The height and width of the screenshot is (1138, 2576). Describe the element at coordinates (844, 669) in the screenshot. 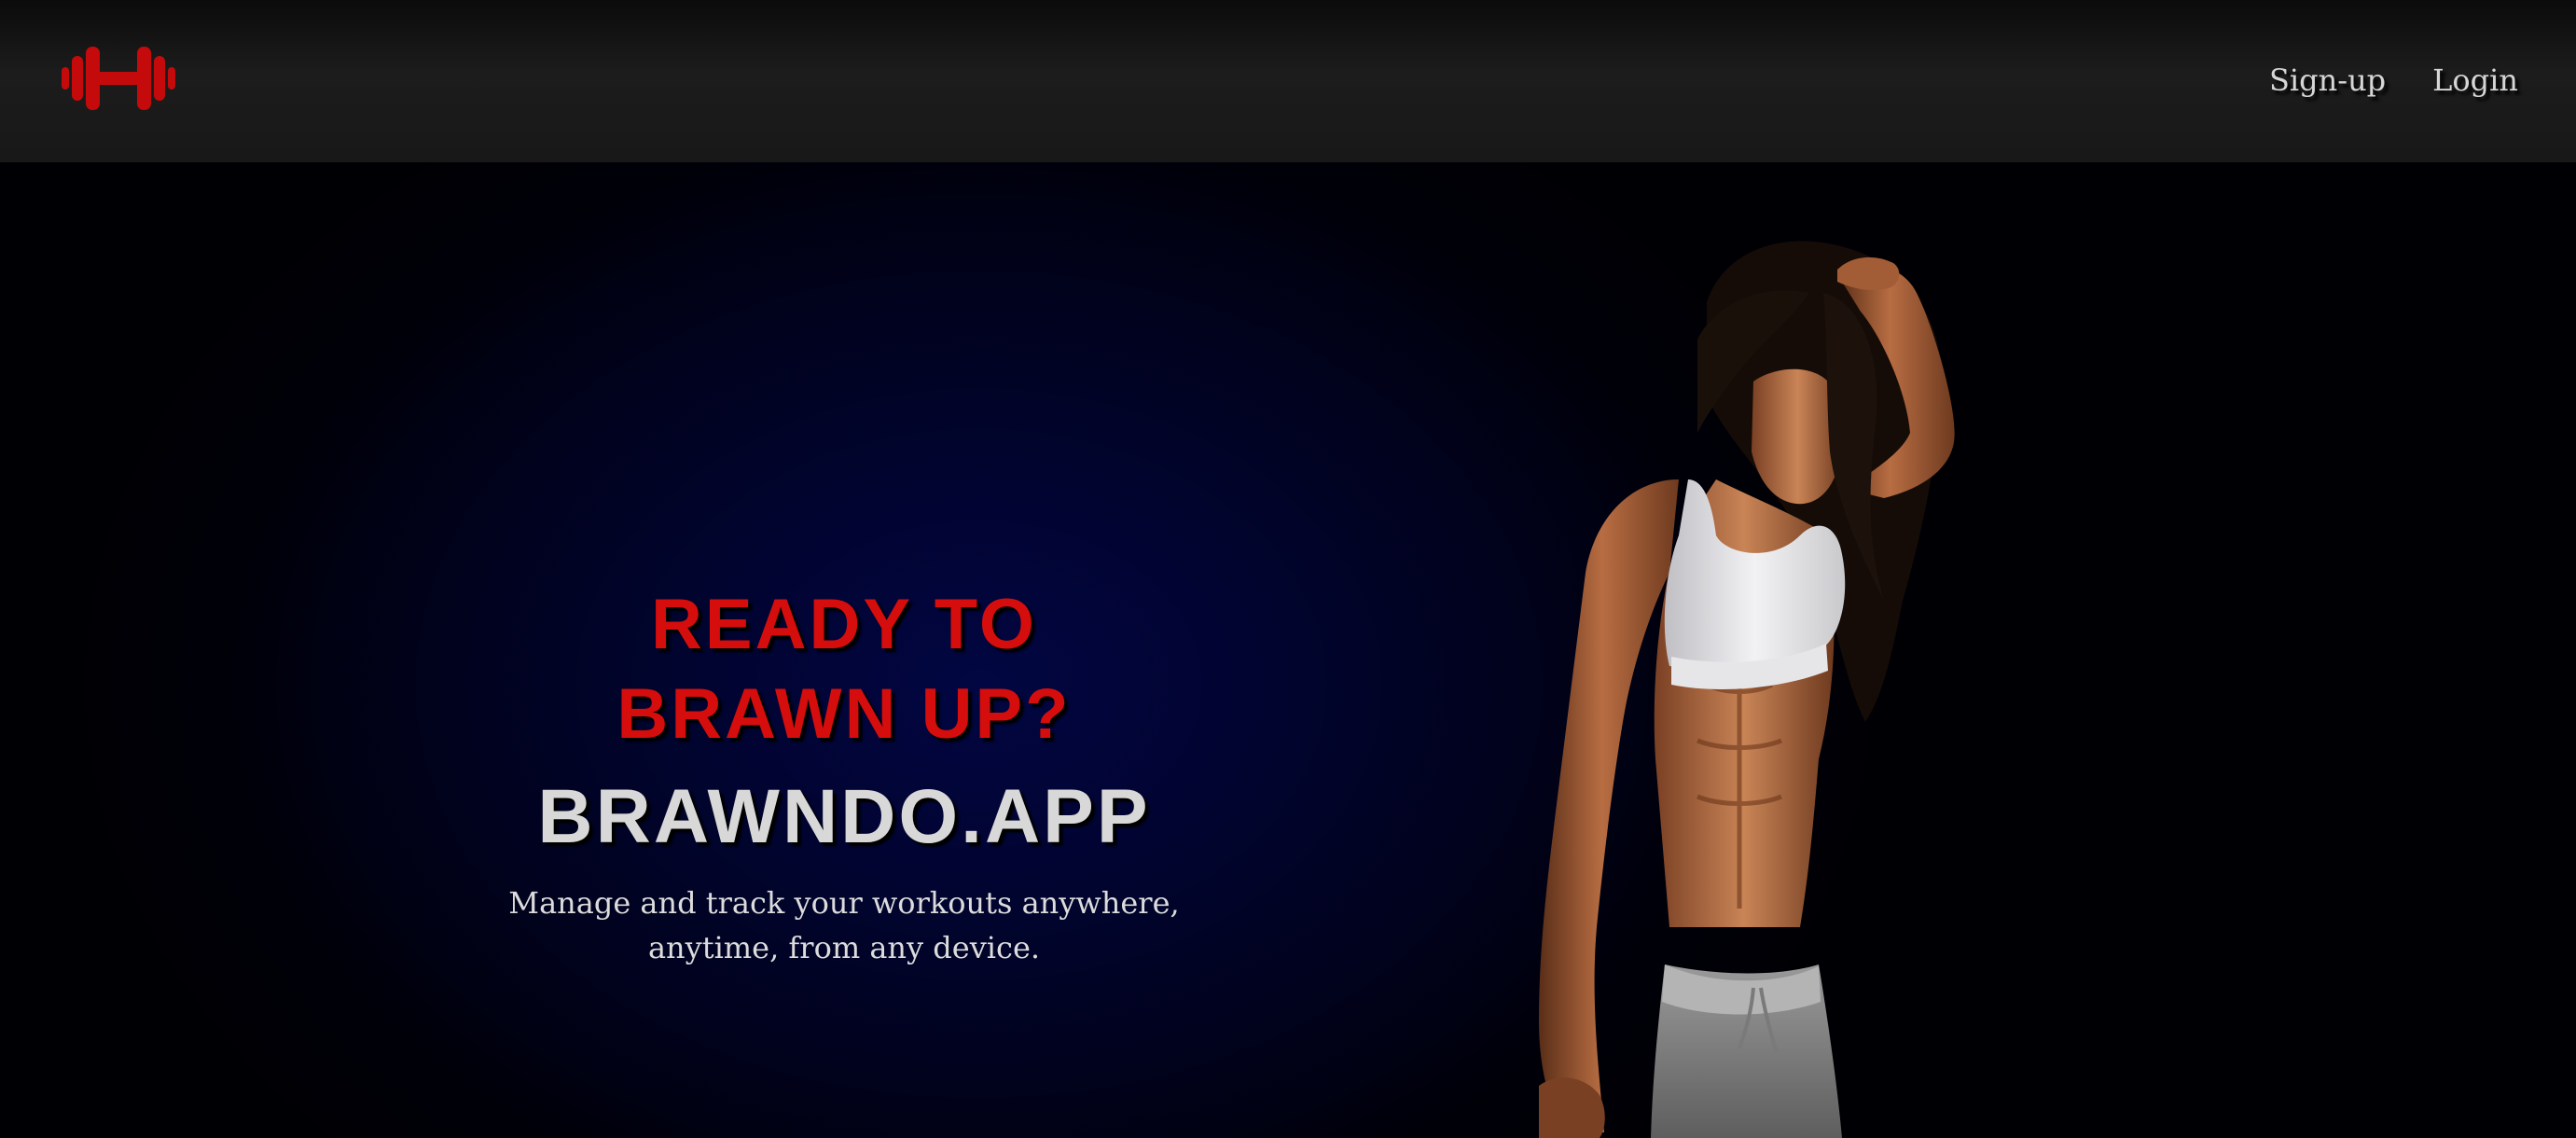

I see `headline: READY TO BRAWN UP?` at that location.